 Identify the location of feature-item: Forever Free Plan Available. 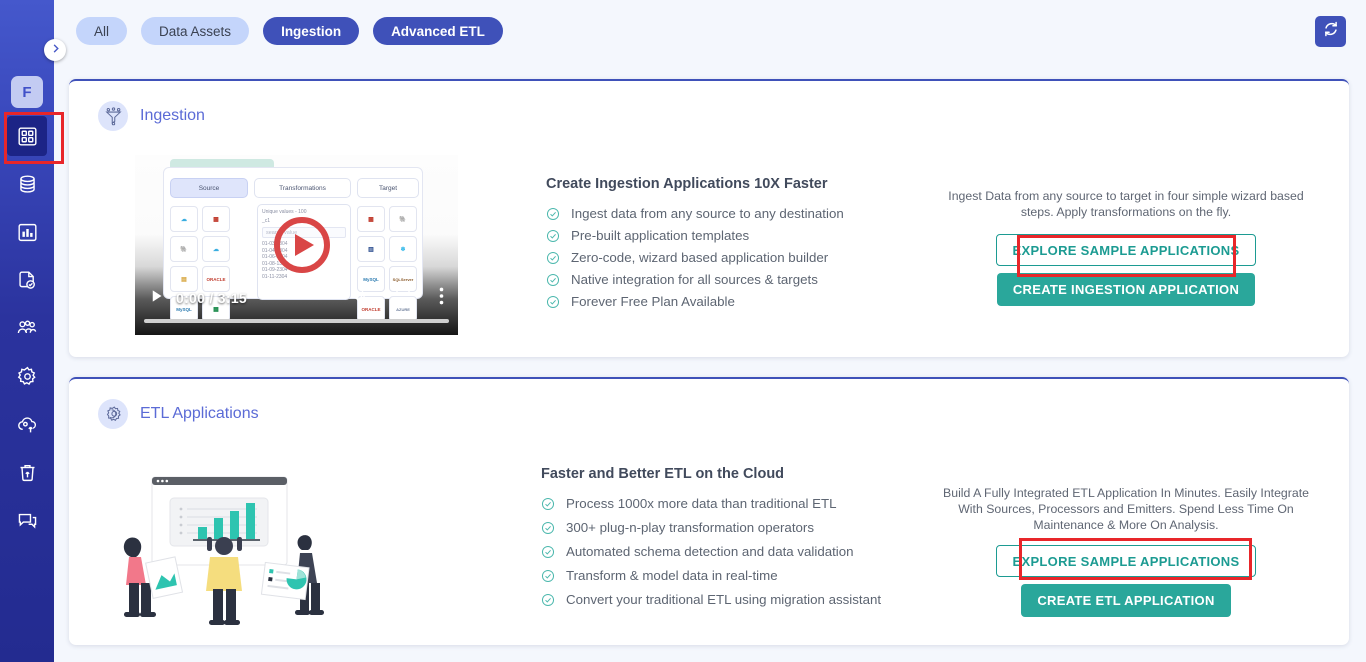
(695, 301).